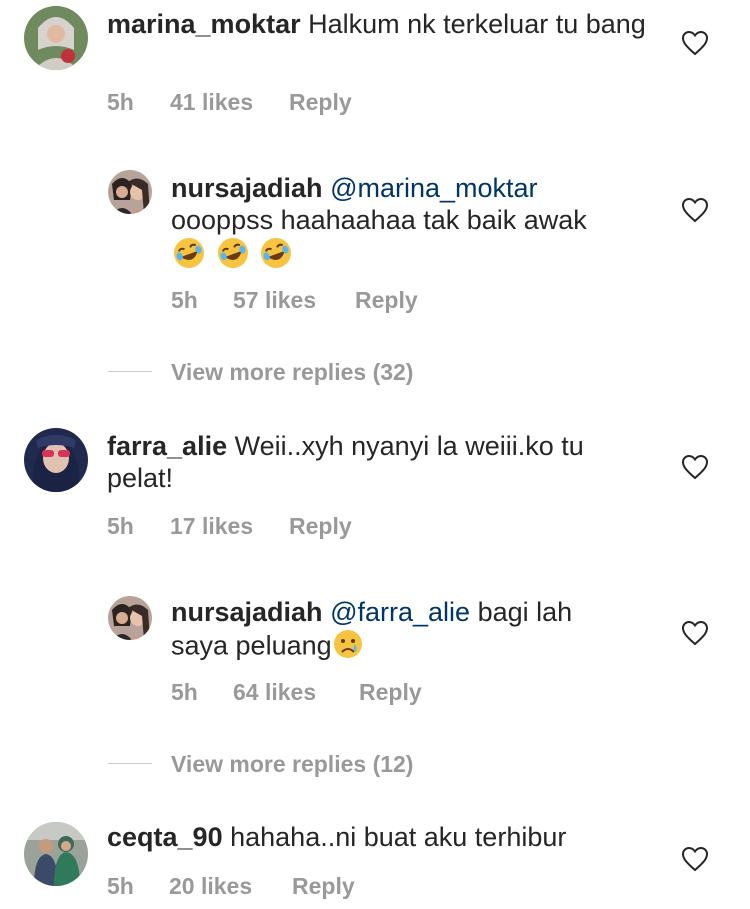  What do you see at coordinates (433, 188) in the screenshot?
I see `reply-mention: @marina_moktar` at bounding box center [433, 188].